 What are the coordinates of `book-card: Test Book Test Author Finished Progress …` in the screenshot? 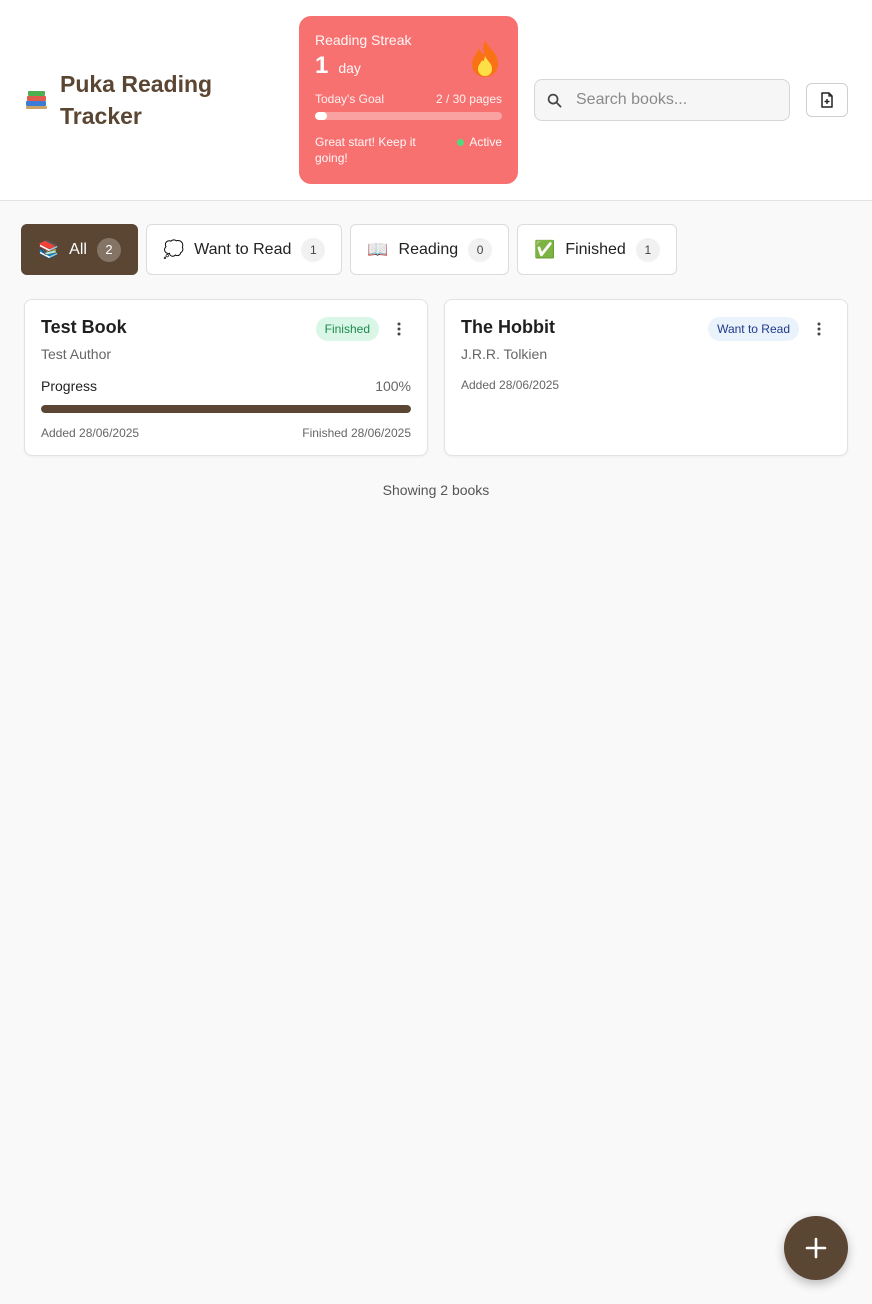 It's located at (226, 377).